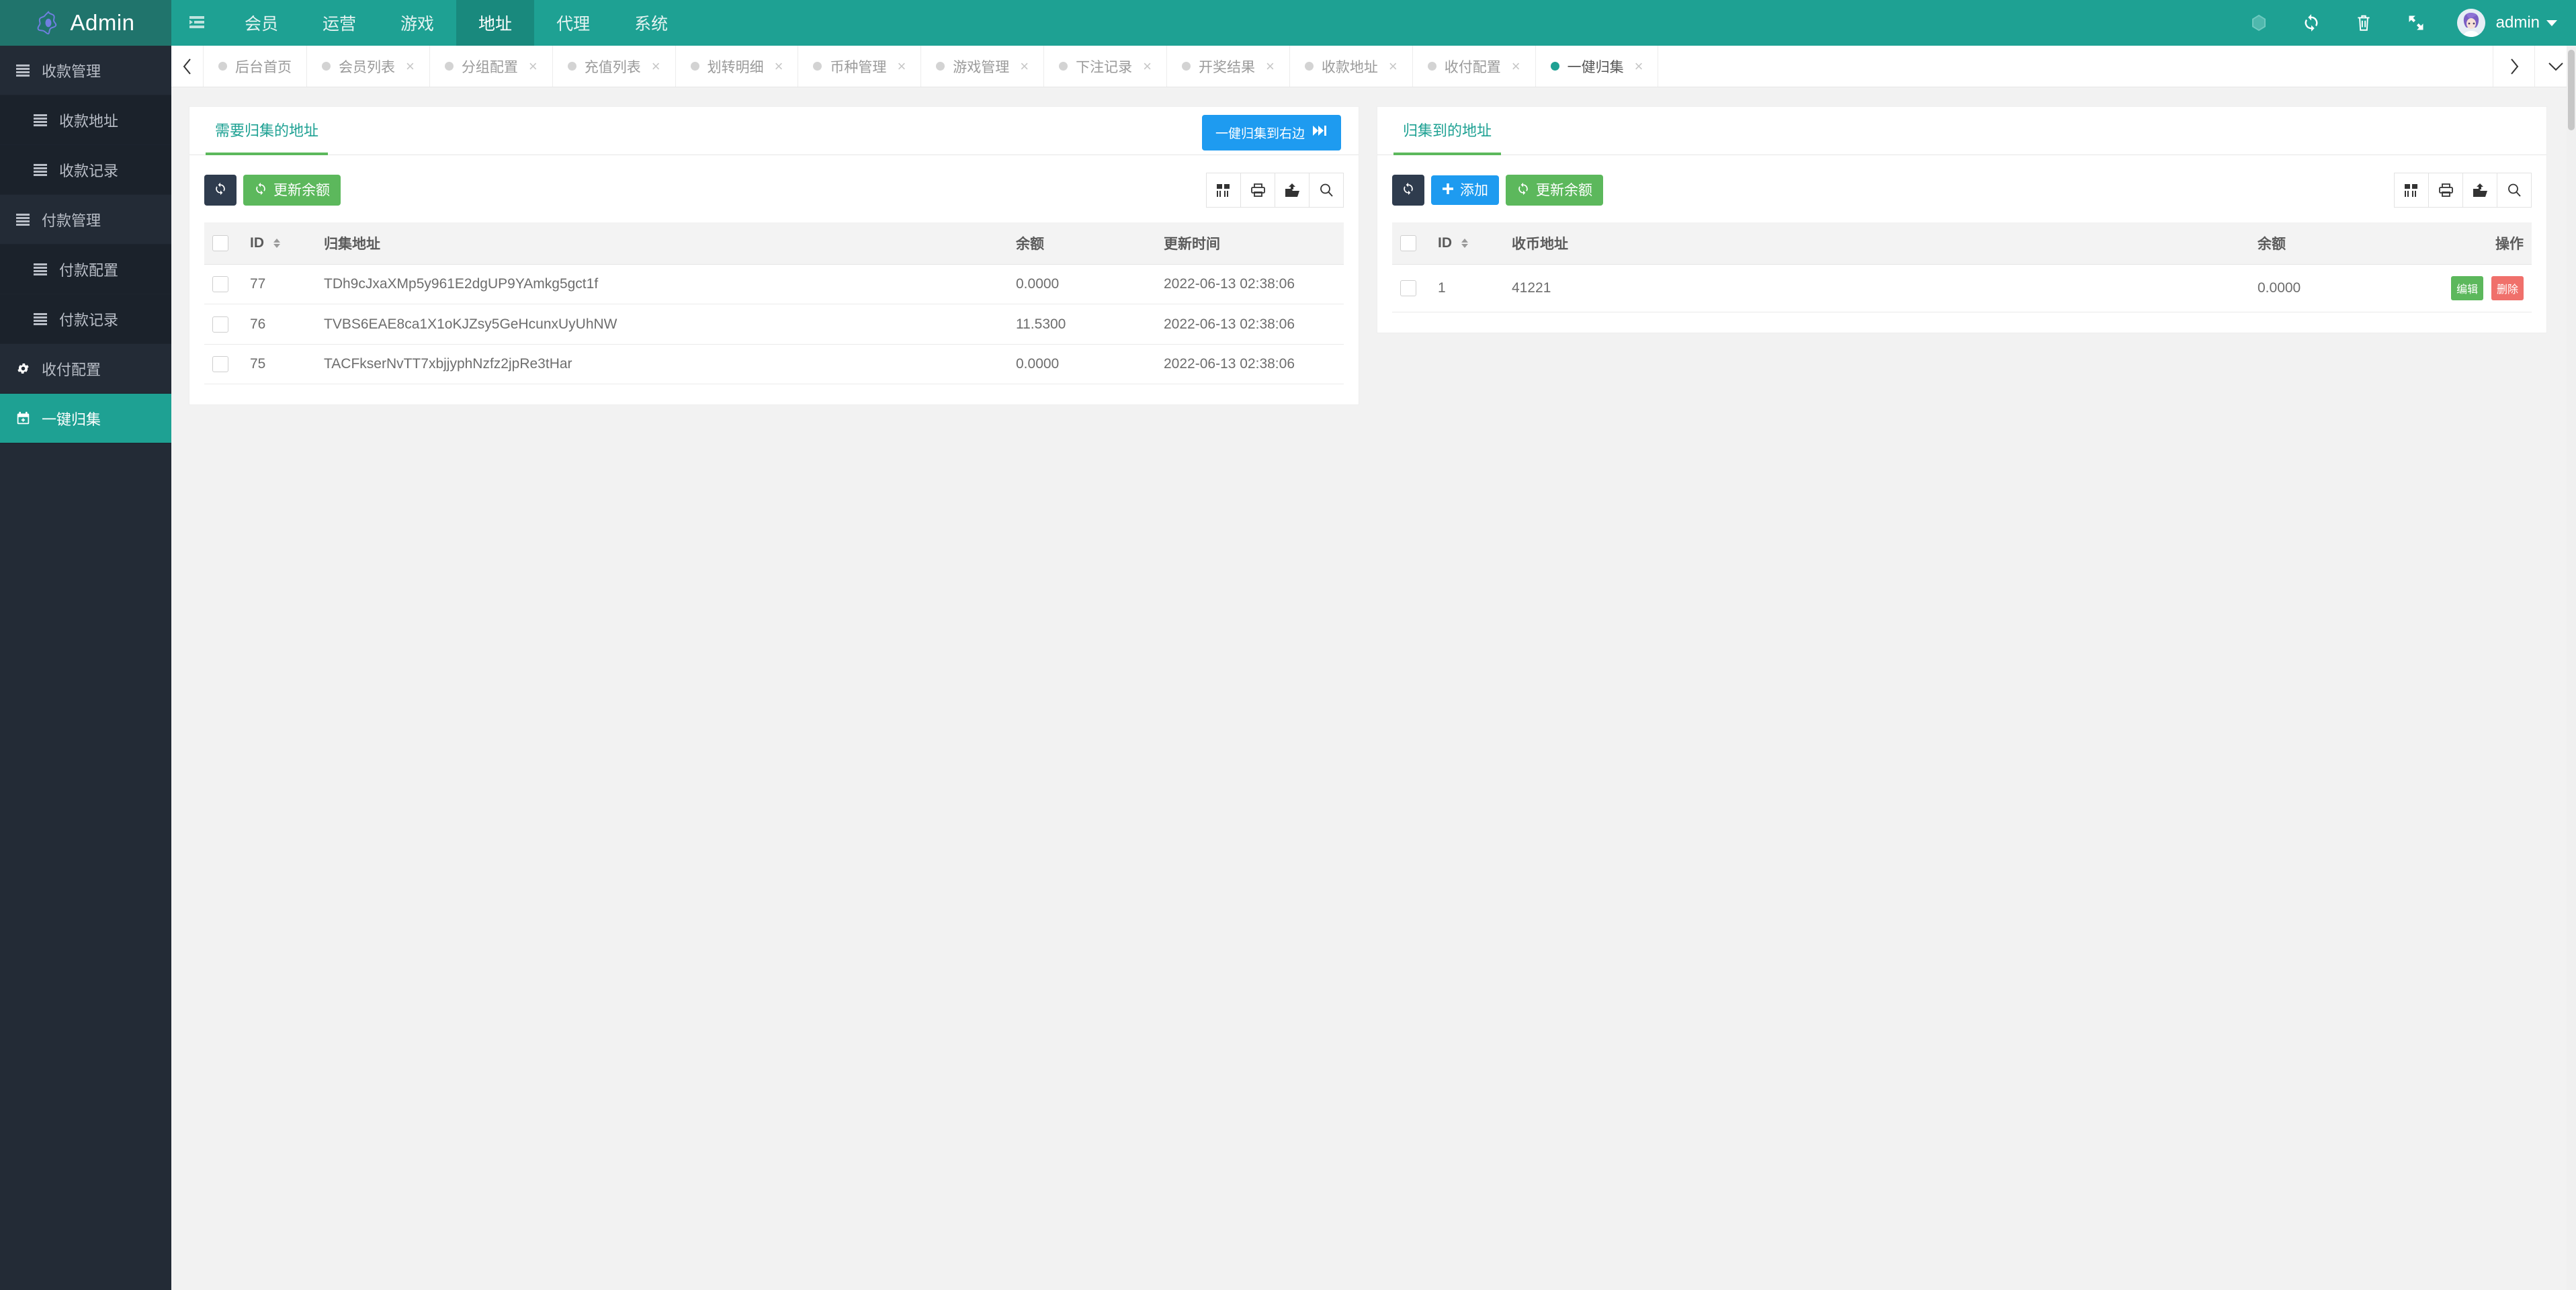 This screenshot has width=2576, height=1290. Describe the element at coordinates (2571, 668) in the screenshot. I see `page-scrollbar-track` at that location.